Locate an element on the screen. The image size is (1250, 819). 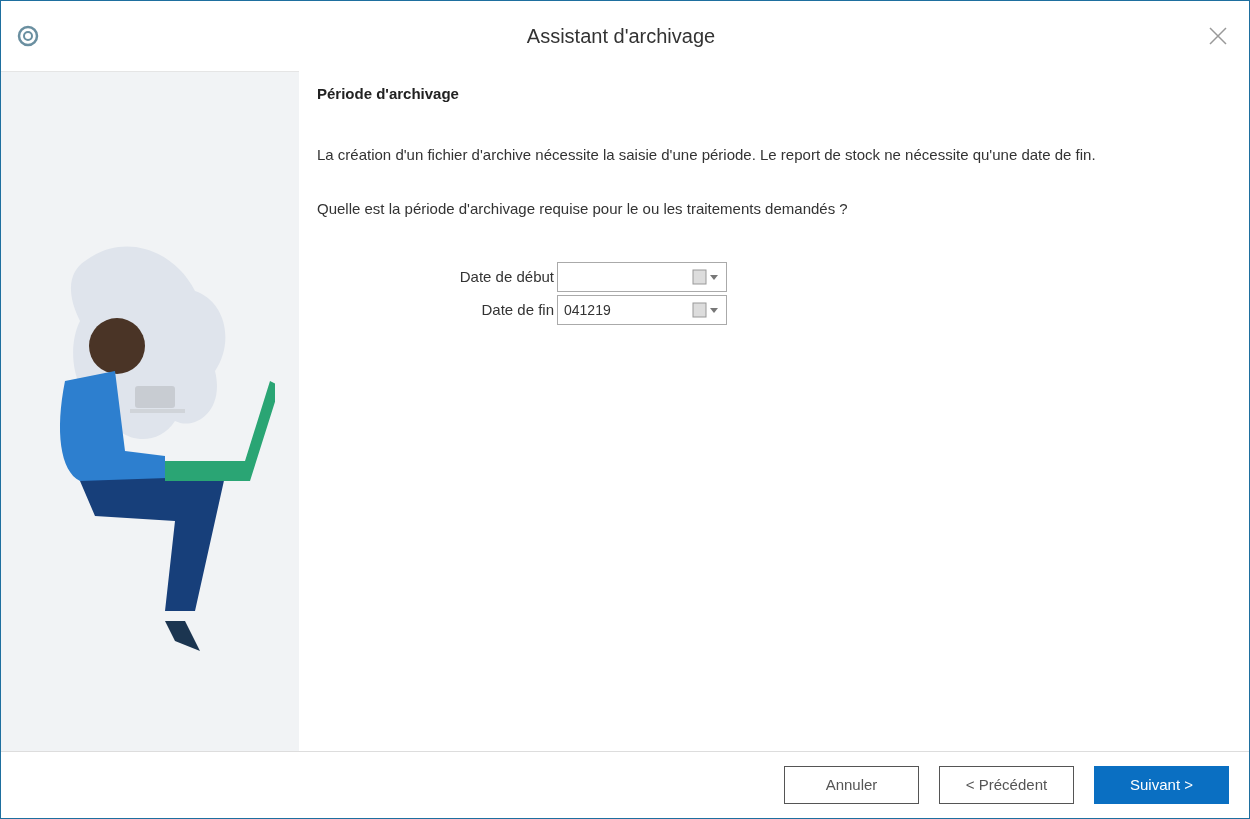
step-description: La création d'un fichier d'archive nécessite la saisie d'une période. Le report de stock ne nécessite qu'une date de fin. is located at coordinates (707, 154).